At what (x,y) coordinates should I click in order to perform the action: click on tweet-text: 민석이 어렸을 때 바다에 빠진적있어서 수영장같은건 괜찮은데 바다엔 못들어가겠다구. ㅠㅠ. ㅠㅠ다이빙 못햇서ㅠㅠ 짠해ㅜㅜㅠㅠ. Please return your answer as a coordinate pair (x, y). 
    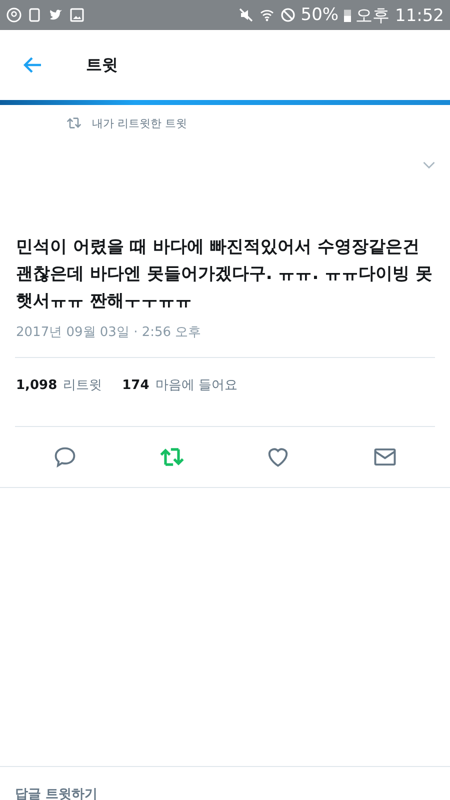
    Looking at the image, I should click on (225, 274).